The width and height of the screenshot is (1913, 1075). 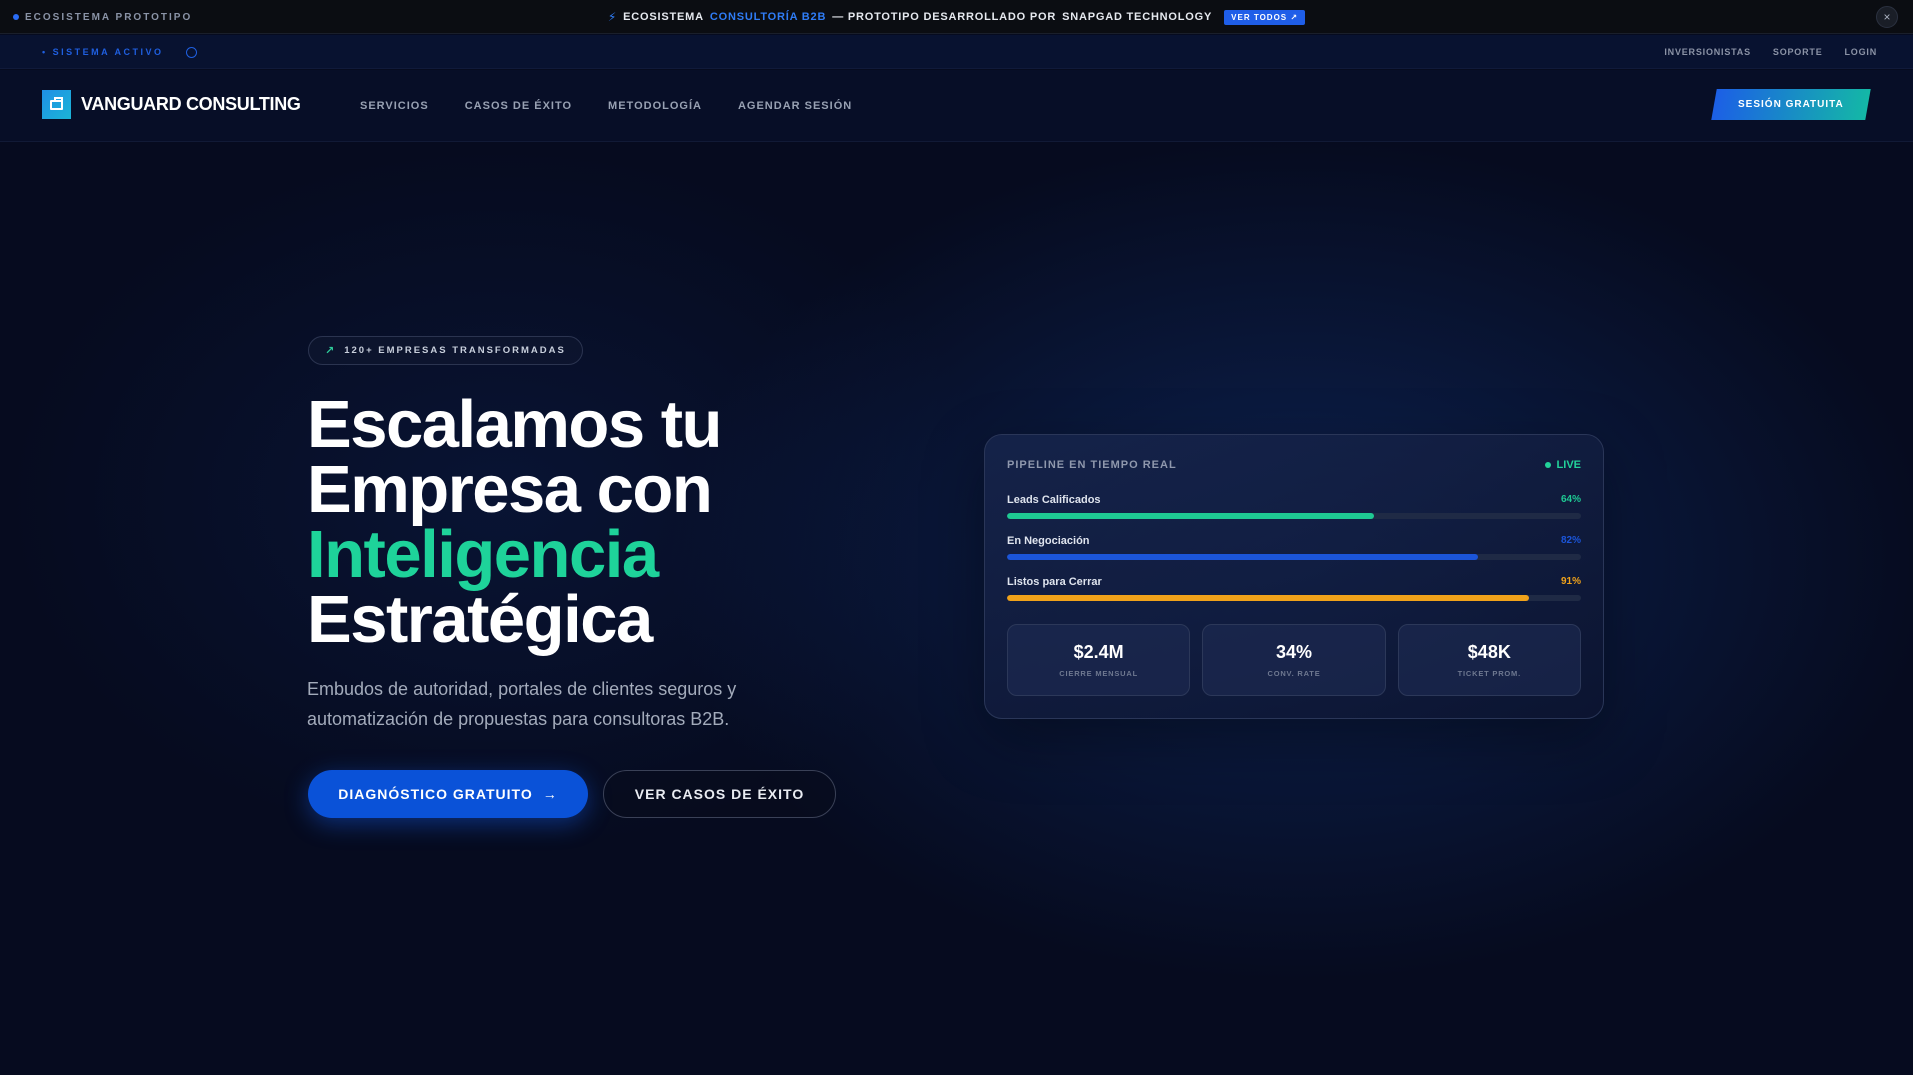 I want to click on system-status-text: • SISTEMA ACTIVO, so click(x=103, y=52).